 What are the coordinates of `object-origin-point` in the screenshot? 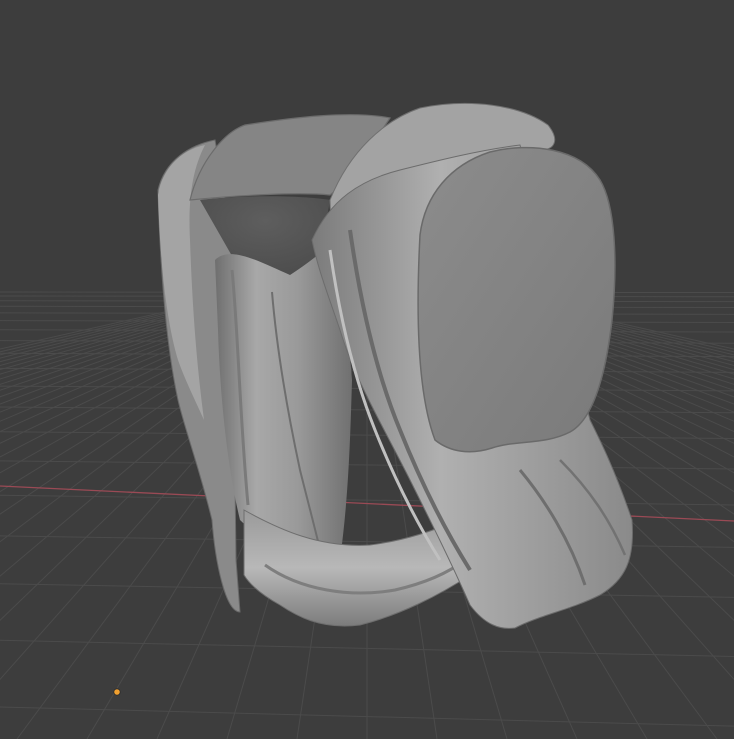 It's located at (117, 692).